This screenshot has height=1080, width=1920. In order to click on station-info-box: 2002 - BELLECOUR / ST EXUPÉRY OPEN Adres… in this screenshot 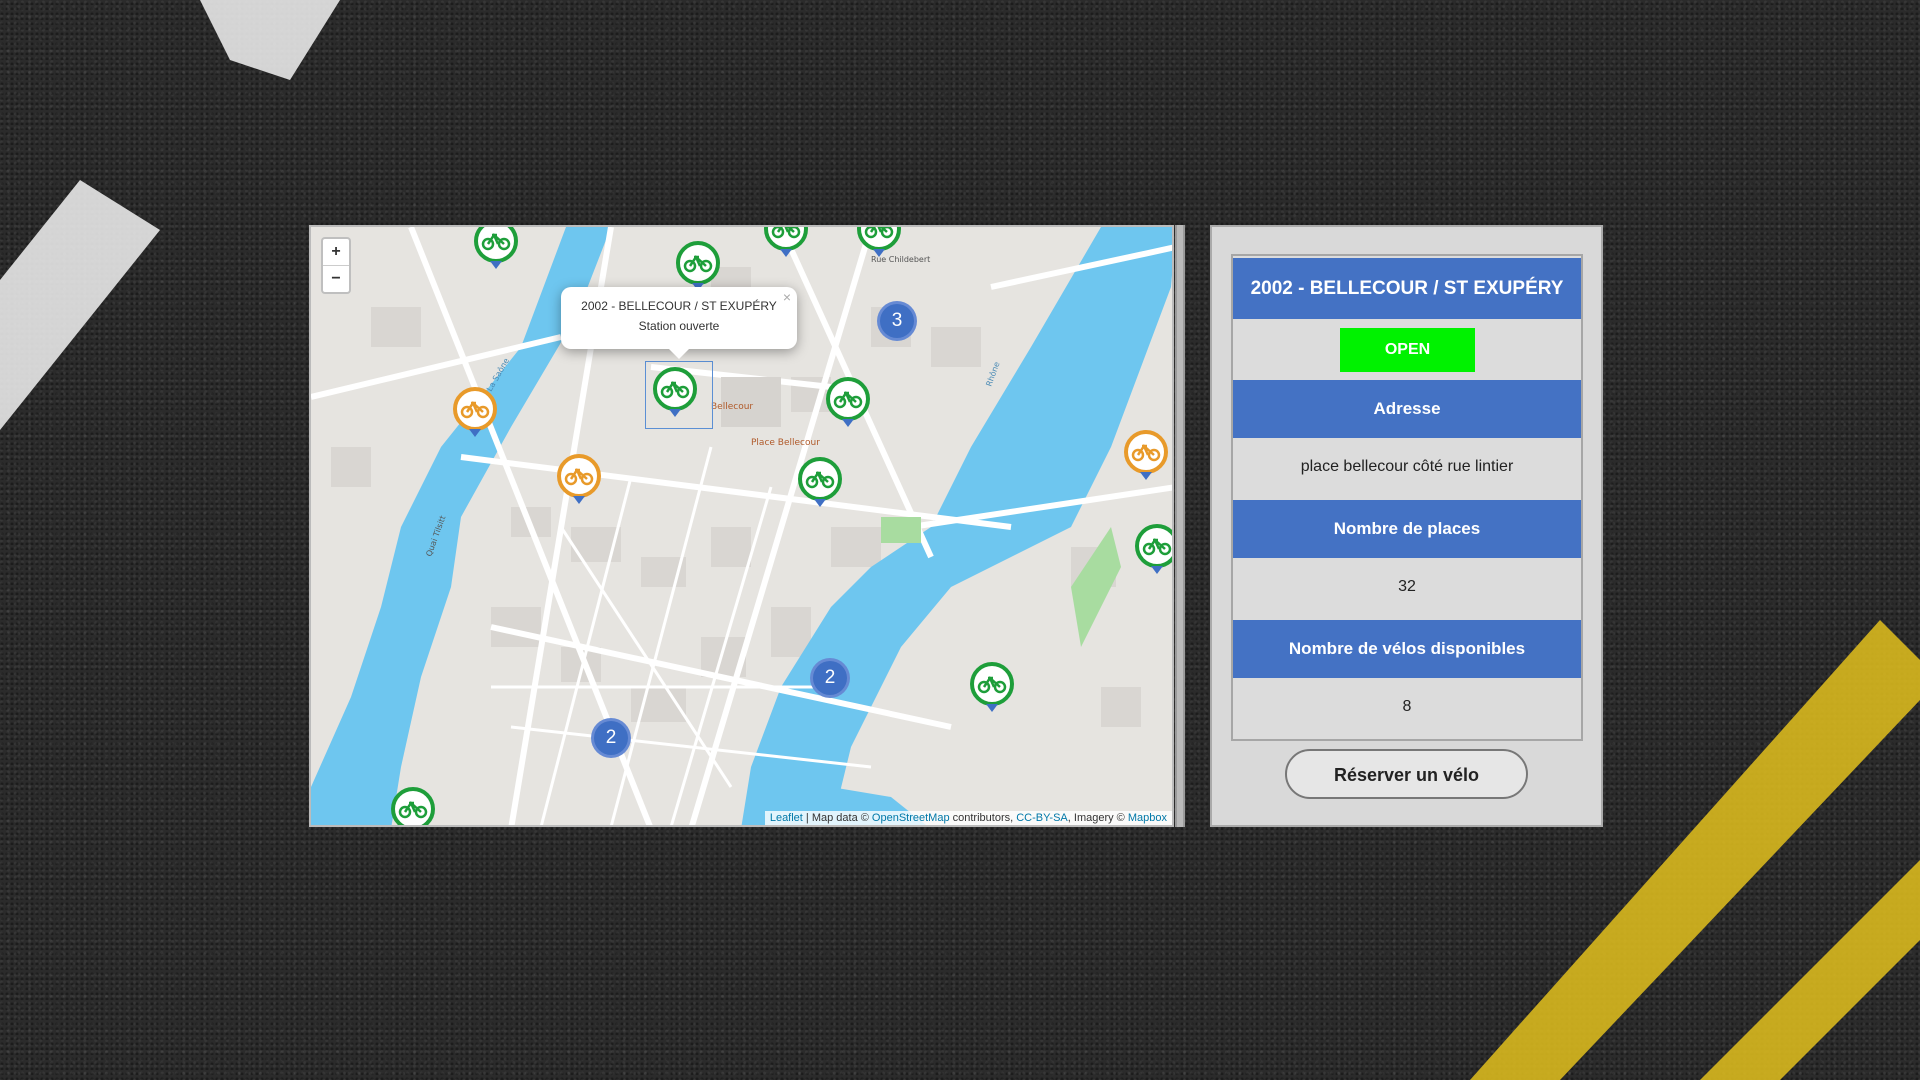, I will do `click(1407, 497)`.